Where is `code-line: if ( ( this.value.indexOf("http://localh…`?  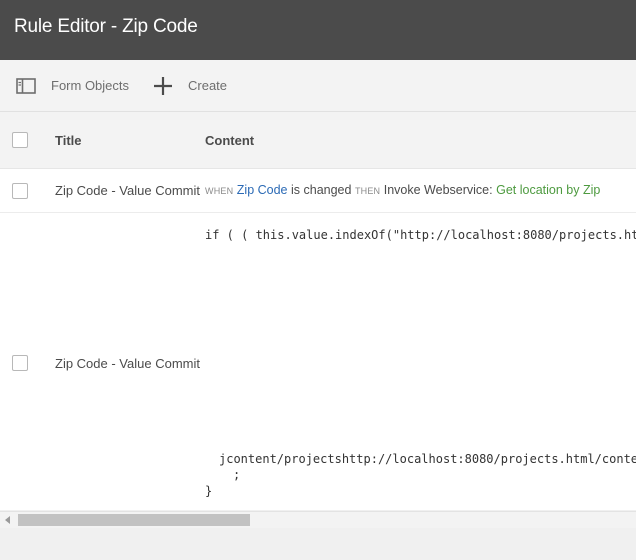
code-line: if ( ( this.value.indexOf("http://localh… is located at coordinates (420, 235).